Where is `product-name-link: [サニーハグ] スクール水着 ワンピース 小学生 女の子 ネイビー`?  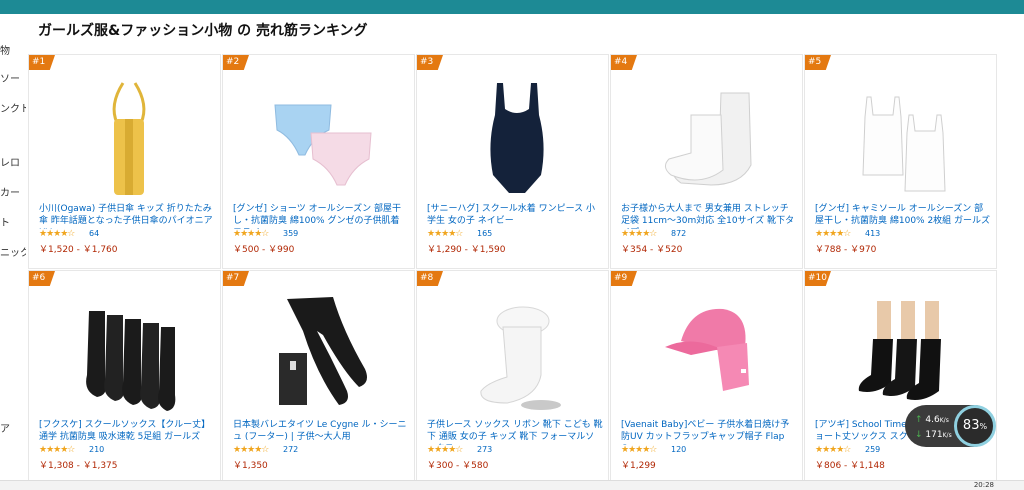 product-name-link: [サニーハグ] スクール水着 ワンピース 小学生 女の子 ネイビー is located at coordinates (515, 216).